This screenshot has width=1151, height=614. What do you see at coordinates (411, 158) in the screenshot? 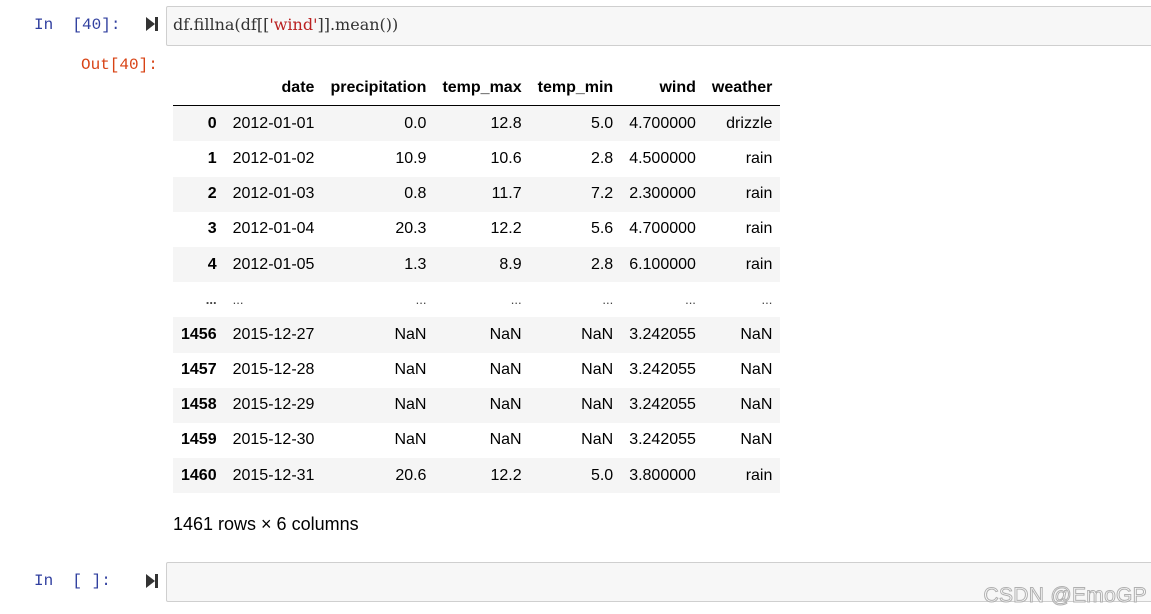
I see `cell-precipitation: 10.9` at bounding box center [411, 158].